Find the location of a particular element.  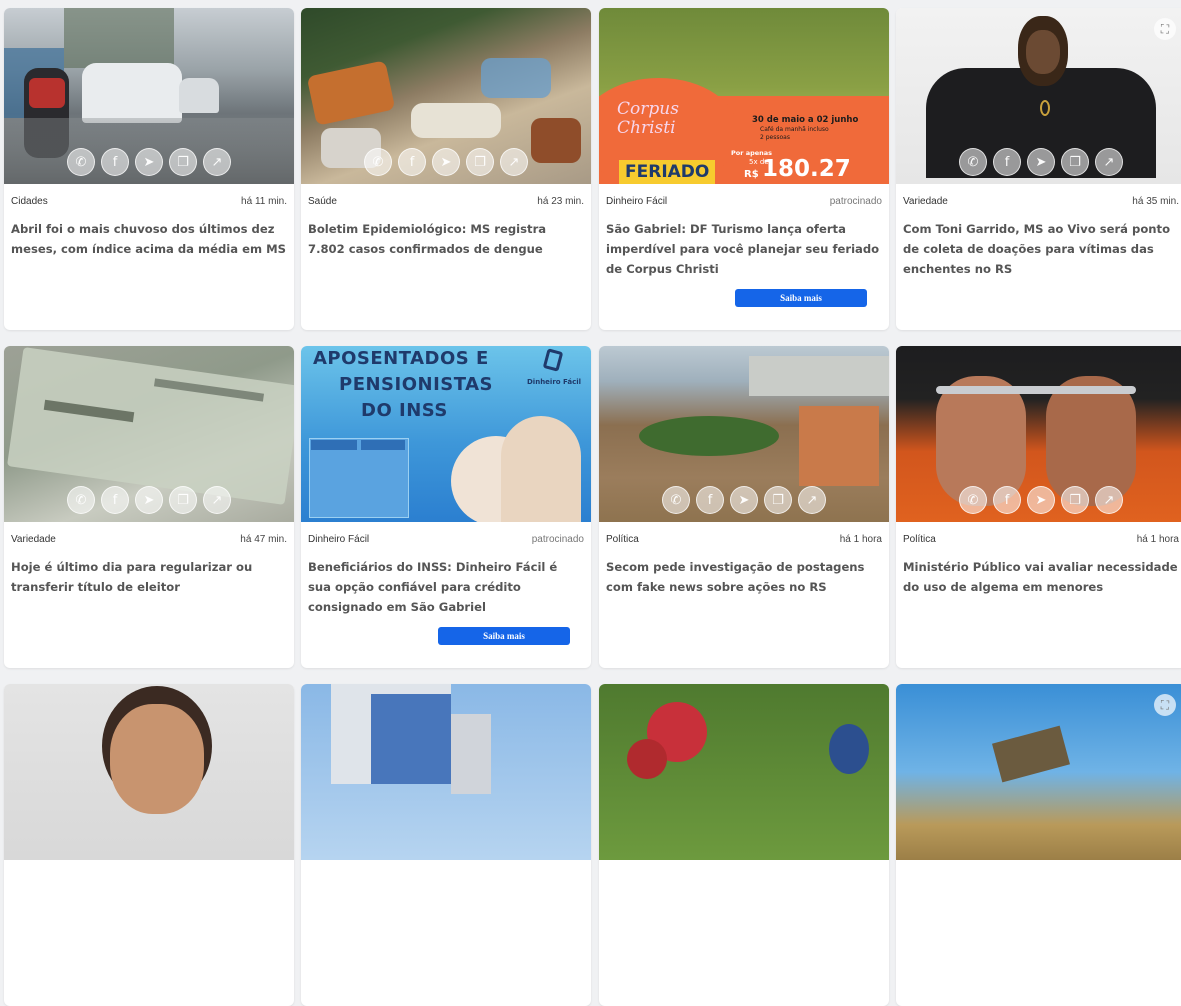

category-label: Cidades is located at coordinates (29, 201).